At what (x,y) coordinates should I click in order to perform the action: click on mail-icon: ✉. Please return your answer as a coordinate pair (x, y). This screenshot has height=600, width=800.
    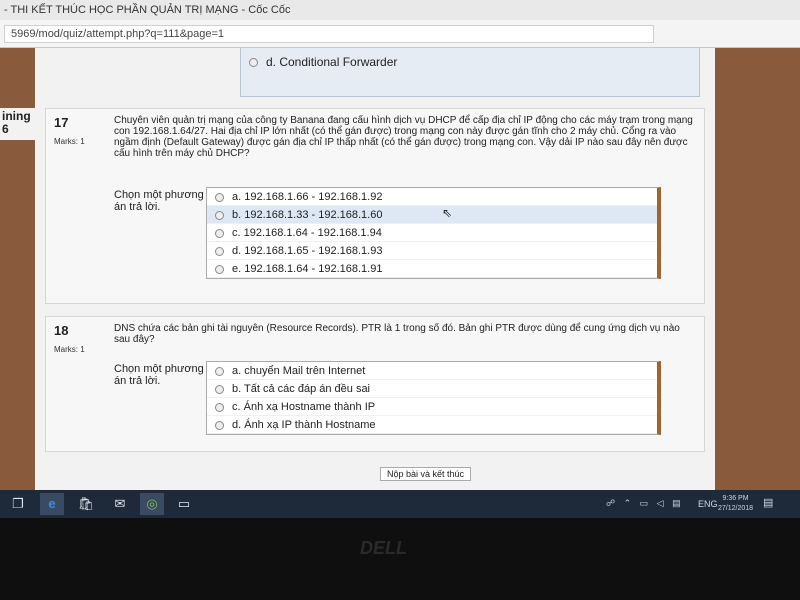
    Looking at the image, I should click on (120, 504).